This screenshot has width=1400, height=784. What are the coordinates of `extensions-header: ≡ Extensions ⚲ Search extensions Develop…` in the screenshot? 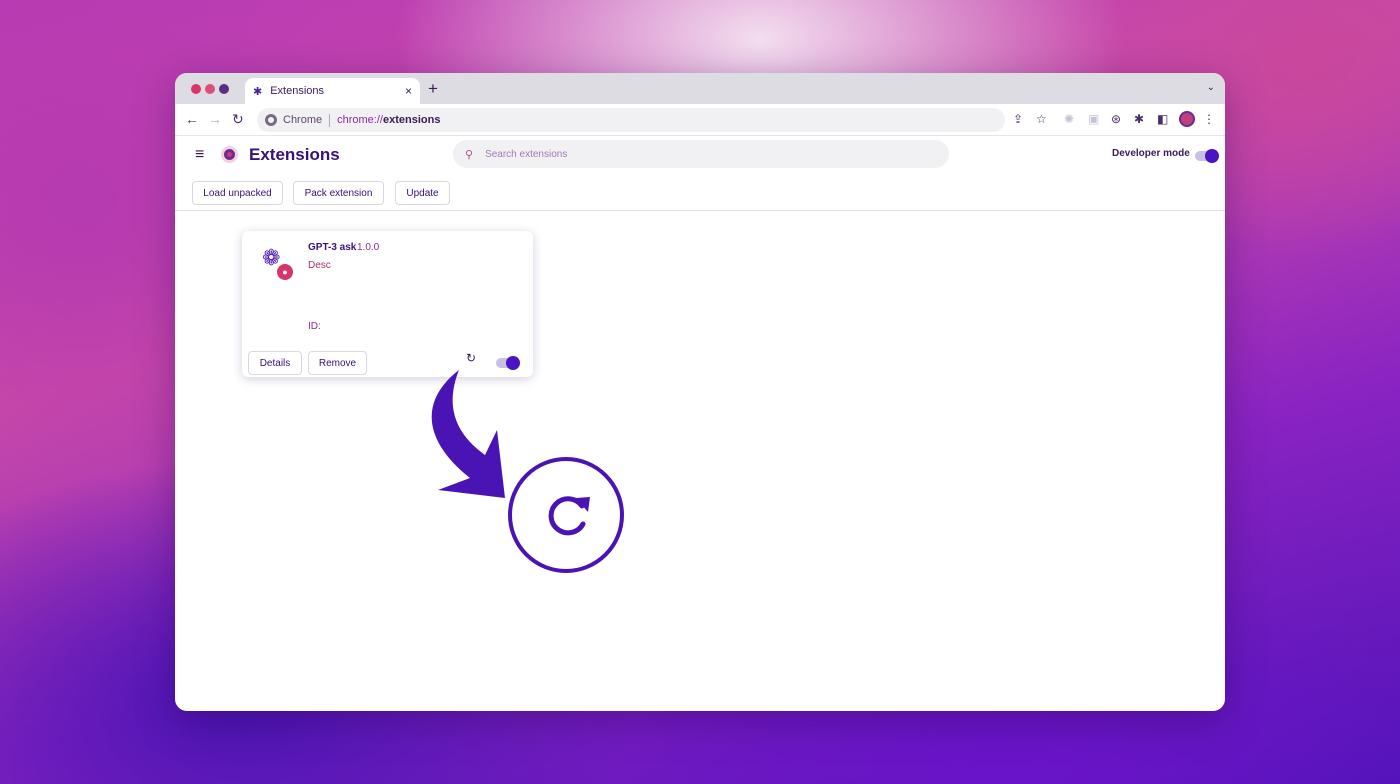 It's located at (700, 155).